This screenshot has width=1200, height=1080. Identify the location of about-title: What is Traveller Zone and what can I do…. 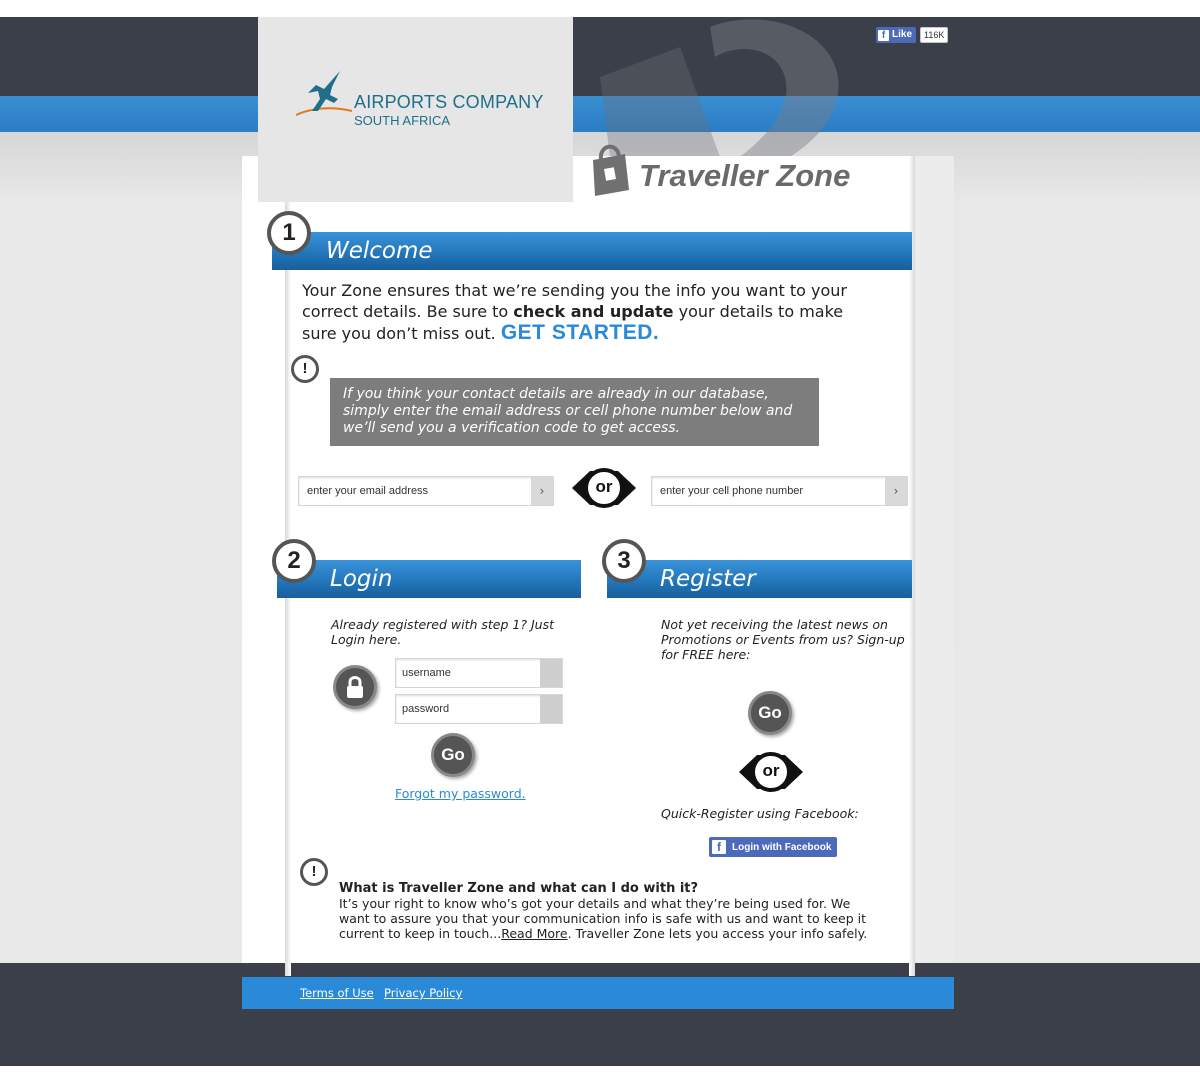
(519, 888).